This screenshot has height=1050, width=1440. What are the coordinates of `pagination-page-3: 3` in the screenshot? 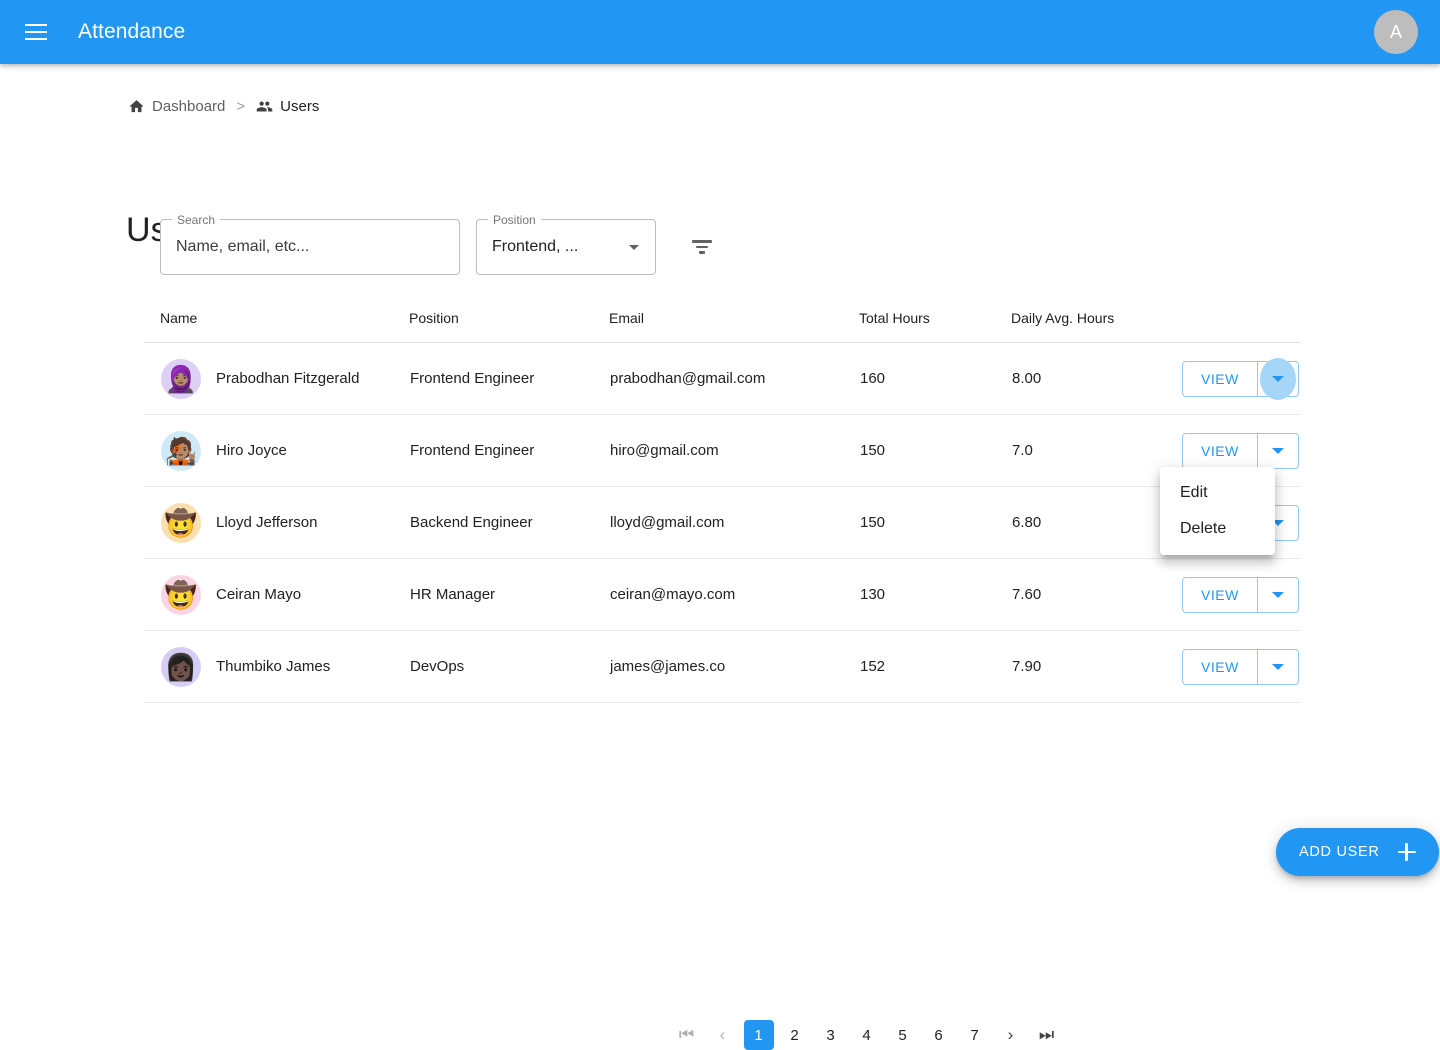 It's located at (831, 1035).